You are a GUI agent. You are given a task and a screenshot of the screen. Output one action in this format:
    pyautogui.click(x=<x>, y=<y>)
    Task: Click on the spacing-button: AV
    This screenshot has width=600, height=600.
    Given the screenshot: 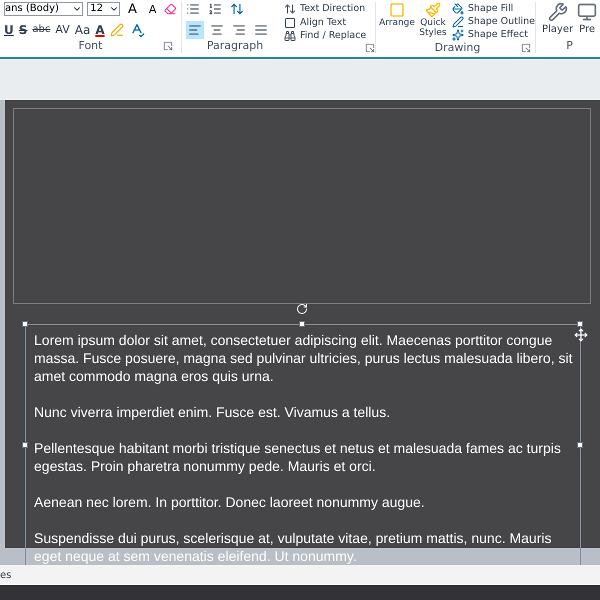 What is the action you would take?
    pyautogui.click(x=62, y=29)
    